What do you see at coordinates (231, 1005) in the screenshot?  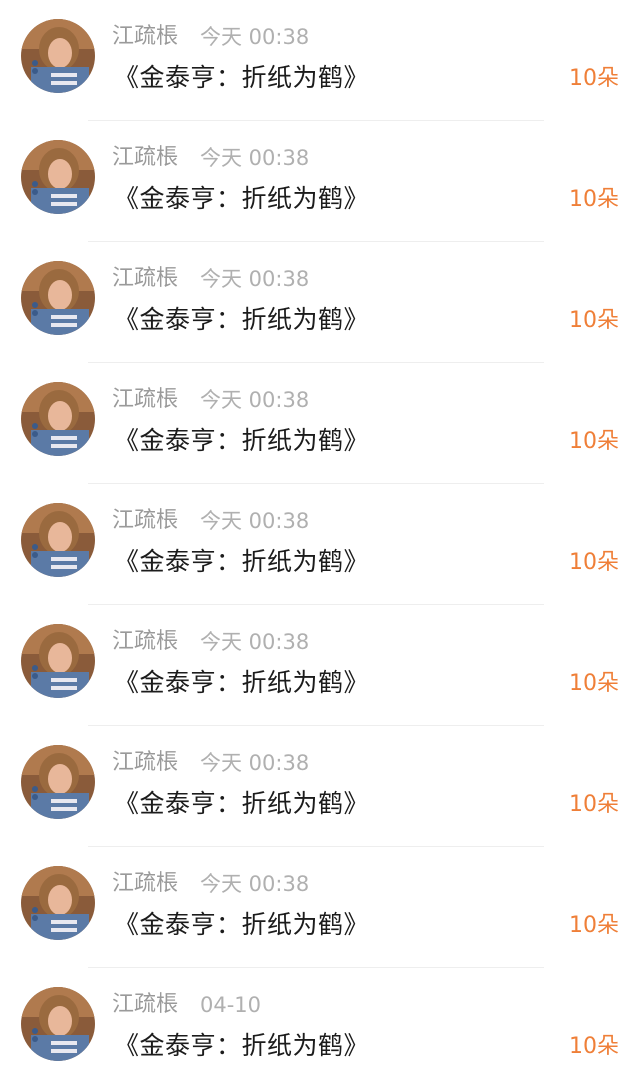 I see `timestamp: 04-10` at bounding box center [231, 1005].